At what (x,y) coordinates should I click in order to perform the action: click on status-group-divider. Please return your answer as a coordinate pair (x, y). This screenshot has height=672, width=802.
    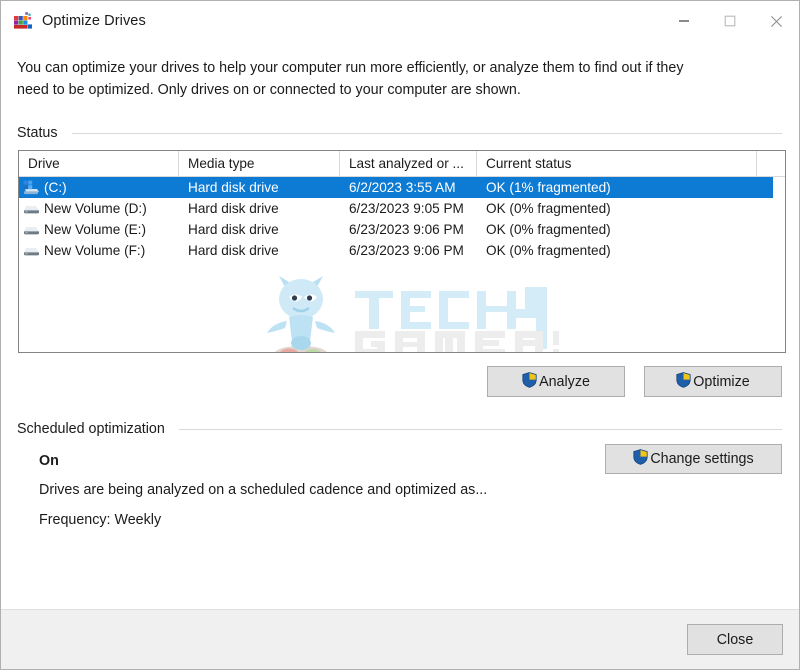
    Looking at the image, I should click on (426, 133).